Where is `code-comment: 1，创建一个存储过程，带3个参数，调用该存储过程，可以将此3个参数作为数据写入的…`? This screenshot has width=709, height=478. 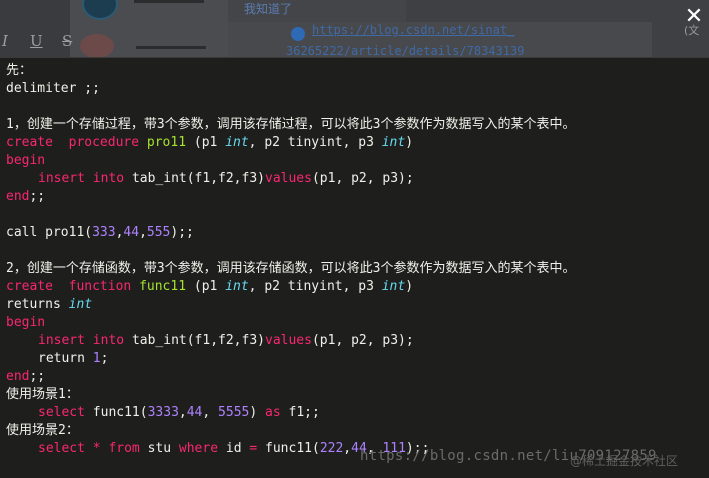
code-comment: 1，创建一个存储过程，带3个参数，调用该存储过程，可以将此3个参数作为数据写入的… is located at coordinates (291, 124).